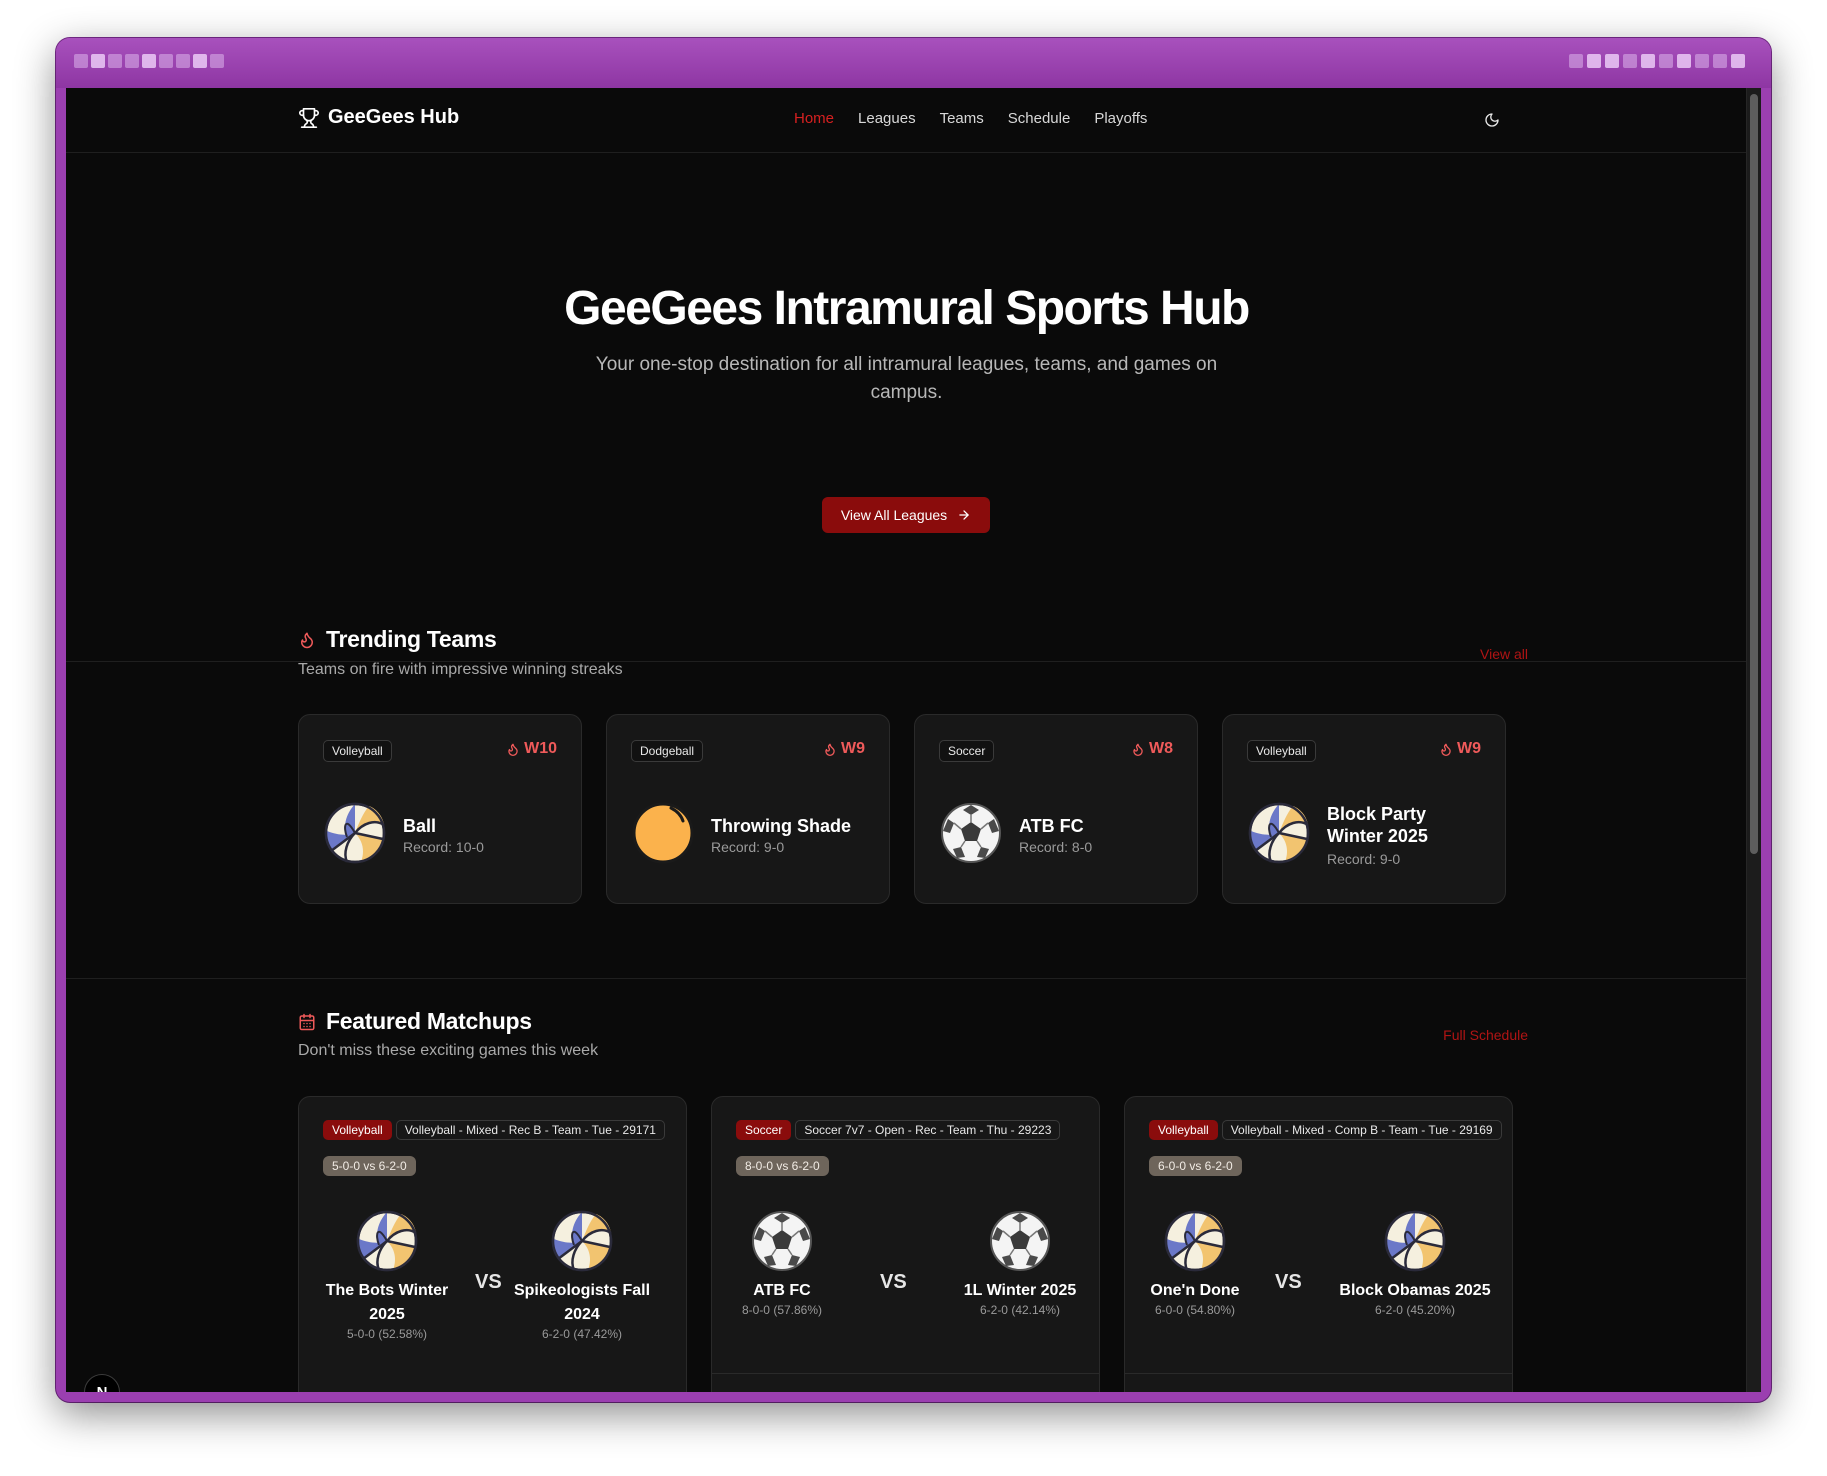 The width and height of the screenshot is (1827, 1476). I want to click on sport-tag: Soccer, so click(764, 1130).